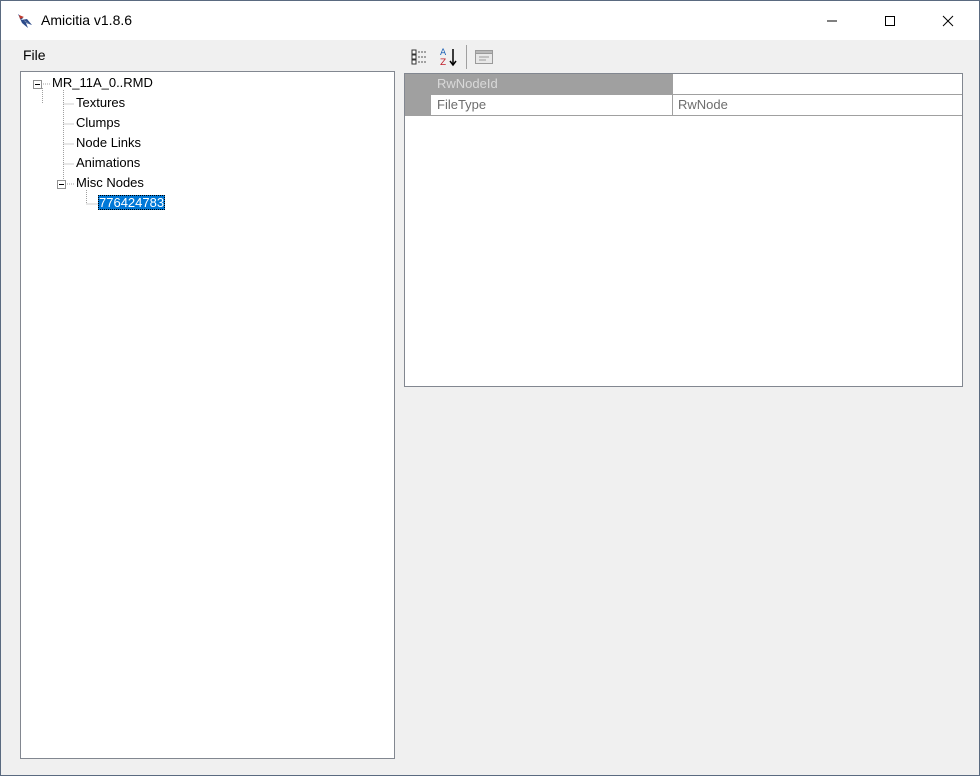  I want to click on svg-text: A, so click(443, 53).